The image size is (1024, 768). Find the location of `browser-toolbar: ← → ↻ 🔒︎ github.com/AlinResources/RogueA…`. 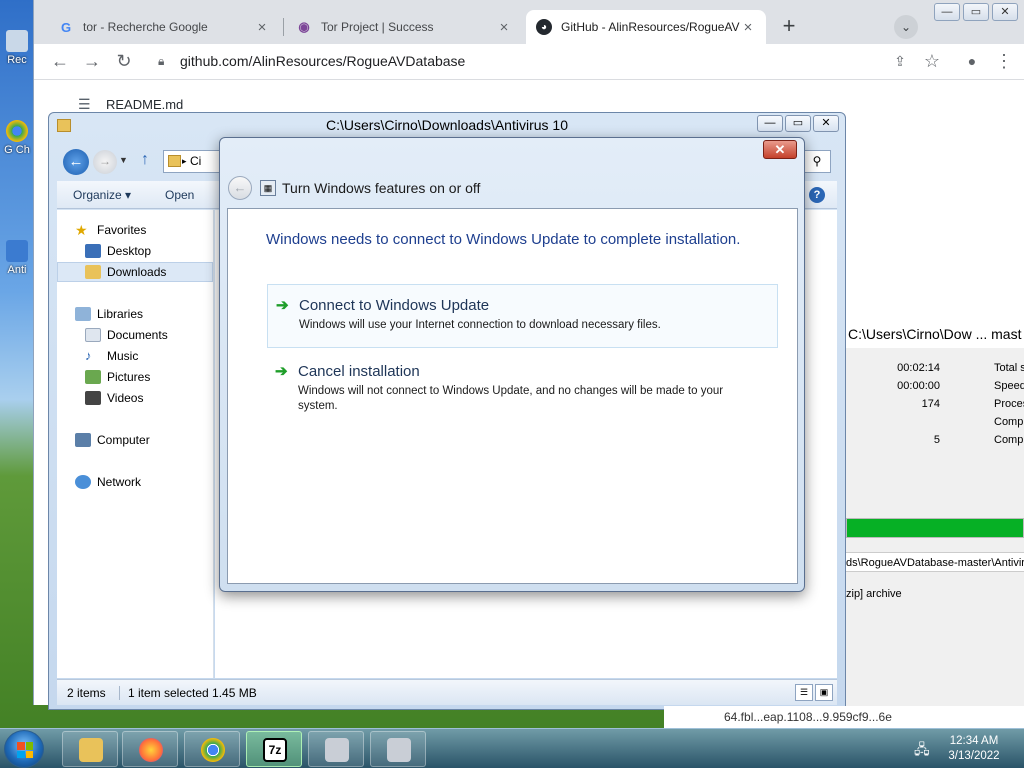

browser-toolbar: ← → ↻ 🔒︎ github.com/AlinResources/RogueA… is located at coordinates (529, 62).